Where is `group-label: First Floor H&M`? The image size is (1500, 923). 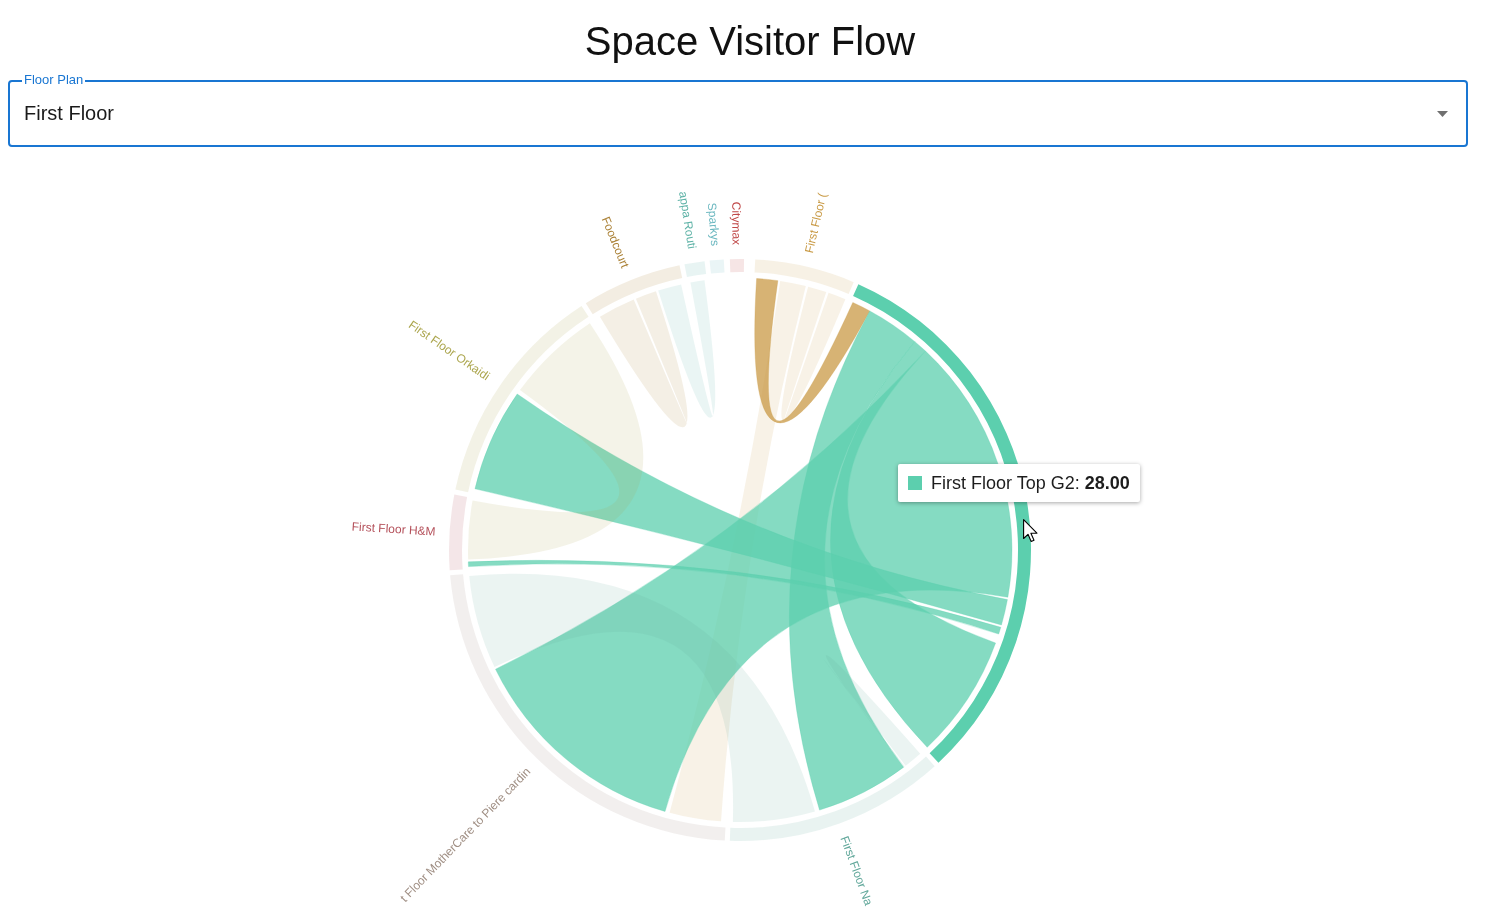 group-label: First Floor H&M is located at coordinates (393, 529).